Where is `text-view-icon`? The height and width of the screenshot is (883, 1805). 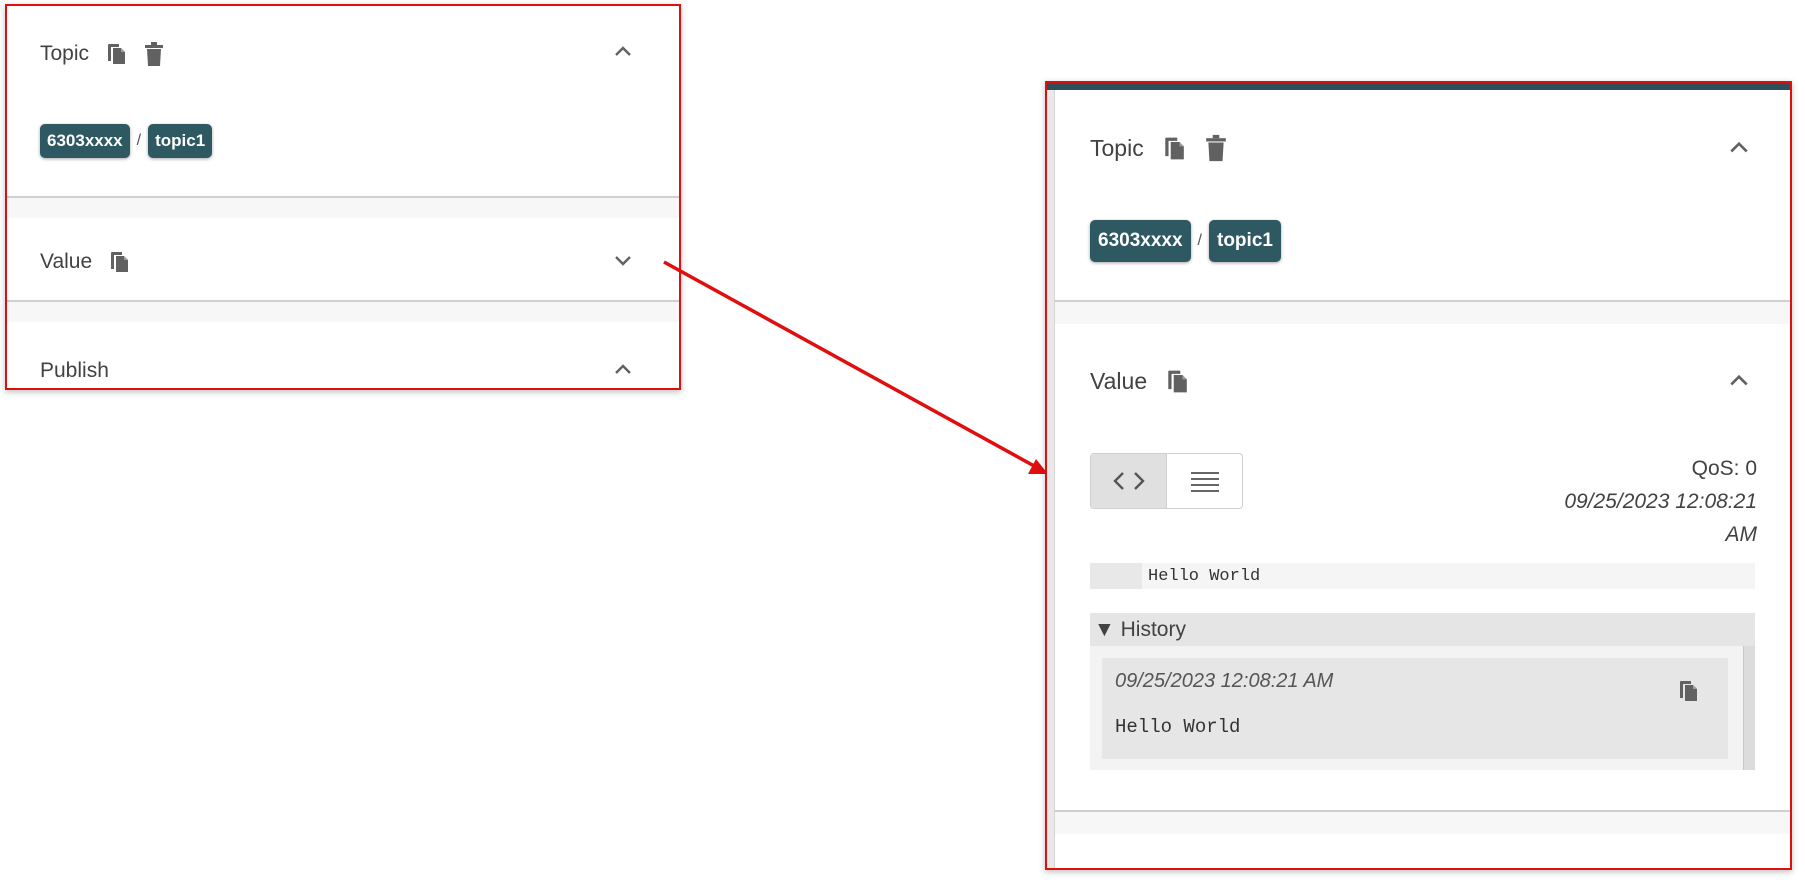 text-view-icon is located at coordinates (1204, 481).